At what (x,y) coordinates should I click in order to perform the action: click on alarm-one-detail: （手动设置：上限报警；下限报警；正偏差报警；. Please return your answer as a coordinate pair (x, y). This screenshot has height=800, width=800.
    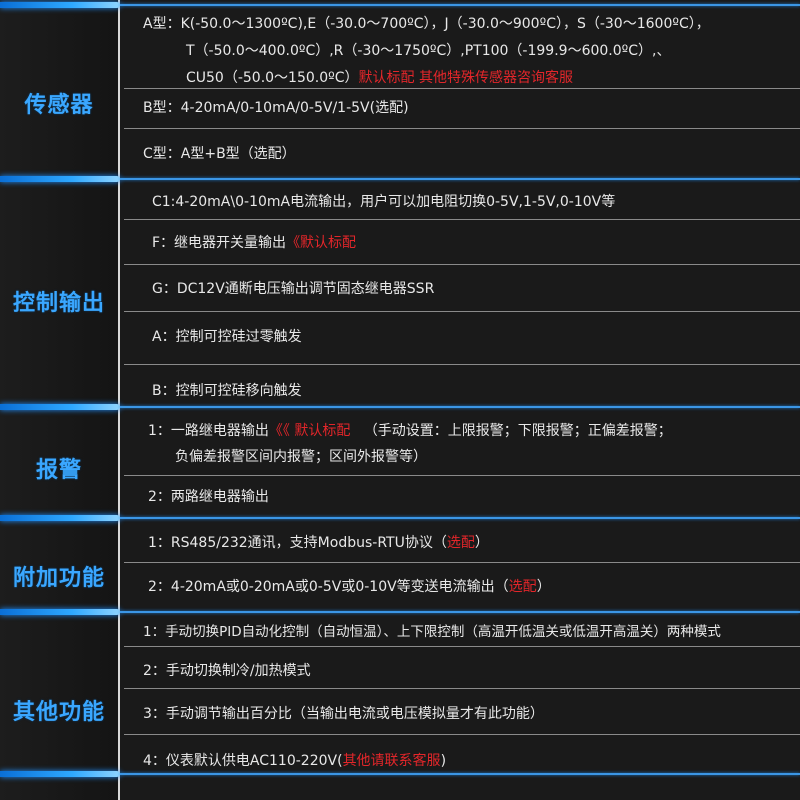
    Looking at the image, I should click on (517, 431).